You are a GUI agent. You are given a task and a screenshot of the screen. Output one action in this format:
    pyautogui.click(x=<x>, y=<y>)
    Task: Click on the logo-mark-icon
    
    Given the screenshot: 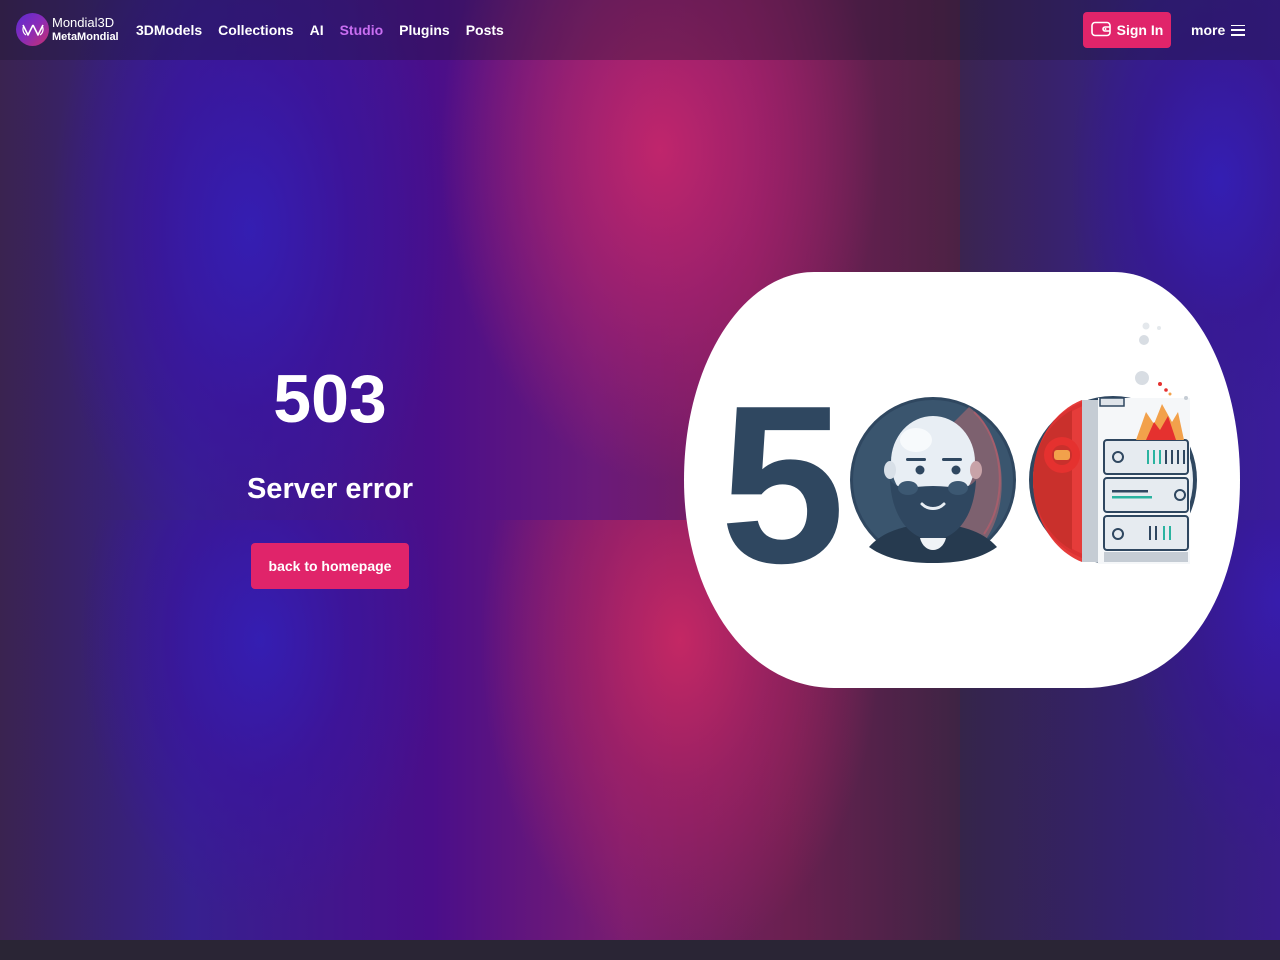 What is the action you would take?
    pyautogui.click(x=32, y=29)
    